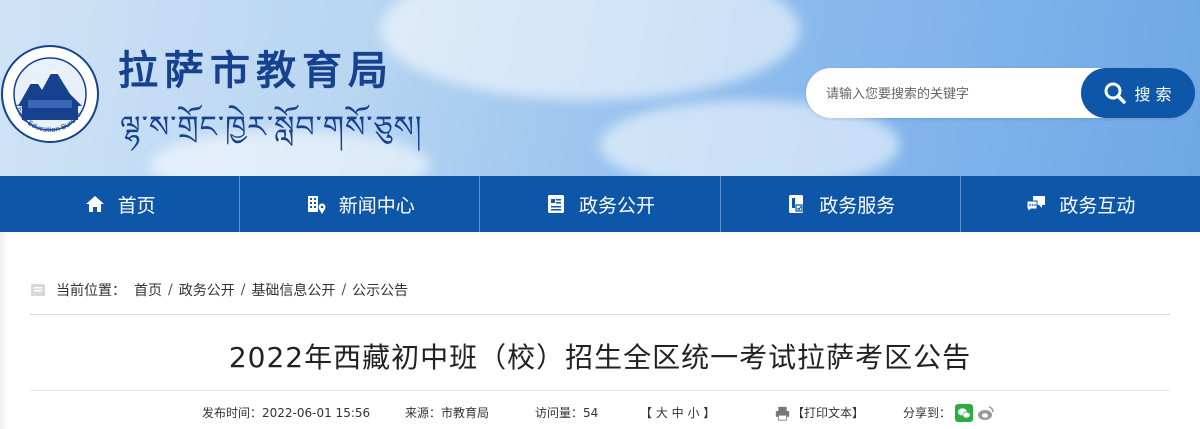 This screenshot has height=429, width=1200. What do you see at coordinates (207, 290) in the screenshot?
I see `breadcrumb-government-affairs: 政务公开` at bounding box center [207, 290].